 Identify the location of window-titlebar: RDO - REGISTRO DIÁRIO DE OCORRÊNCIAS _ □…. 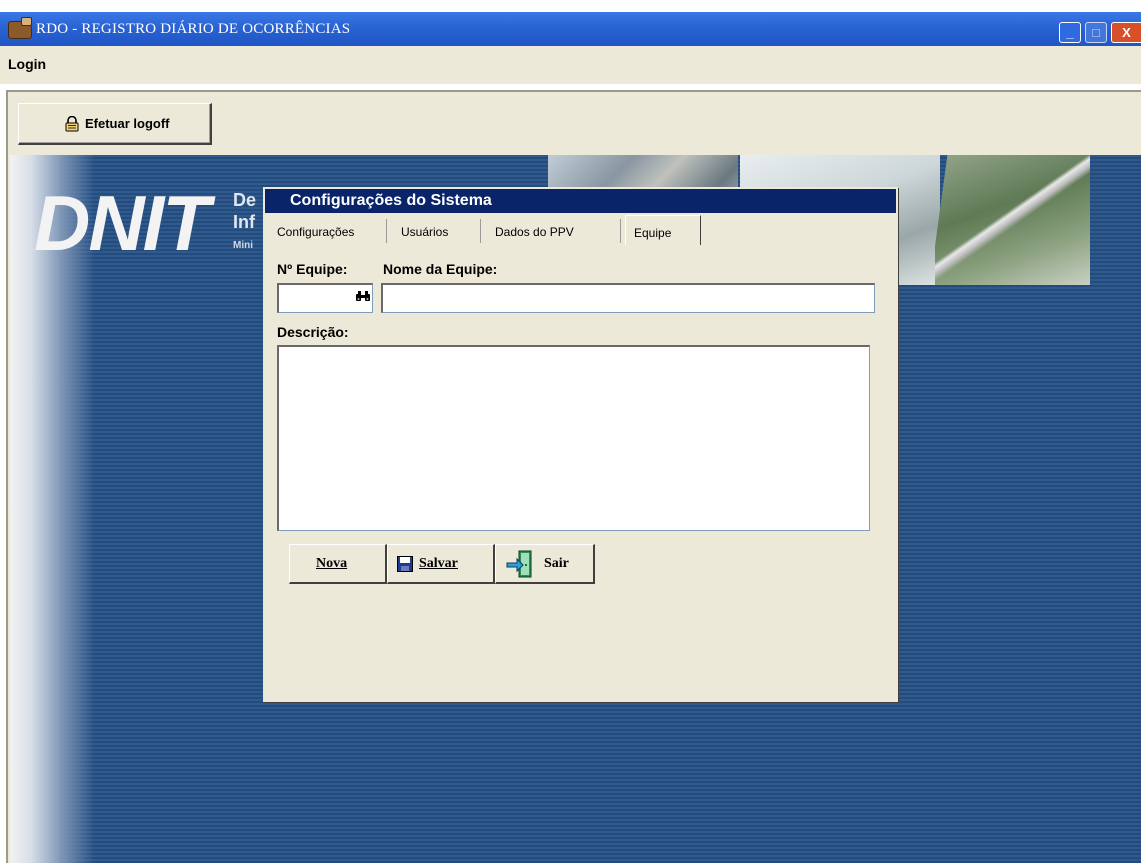
(570, 29).